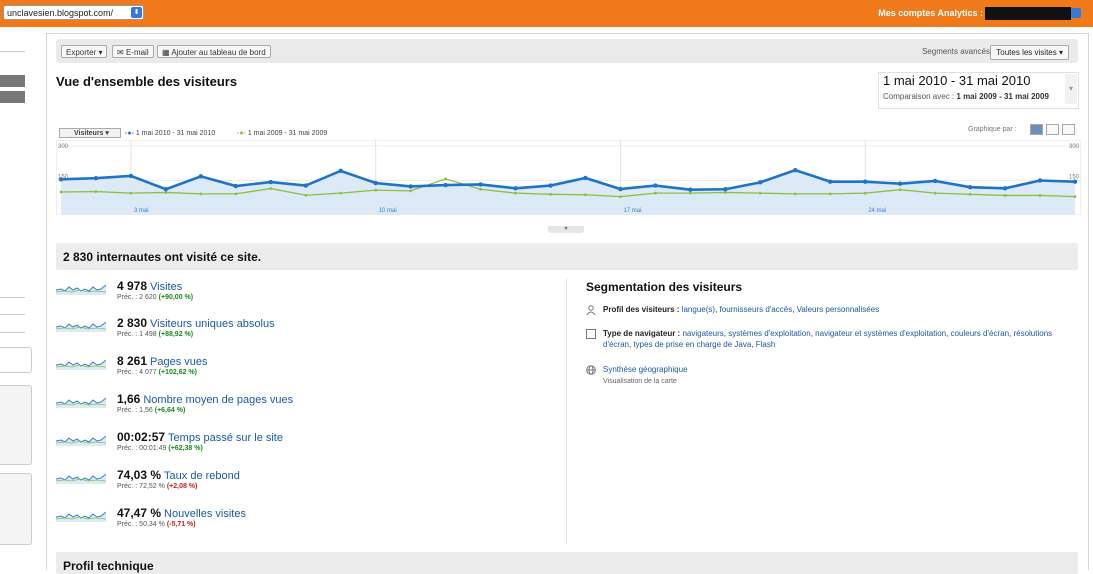 The width and height of the screenshot is (1093, 574). I want to click on segments-select: Toutes les visites ▾, so click(1029, 52).